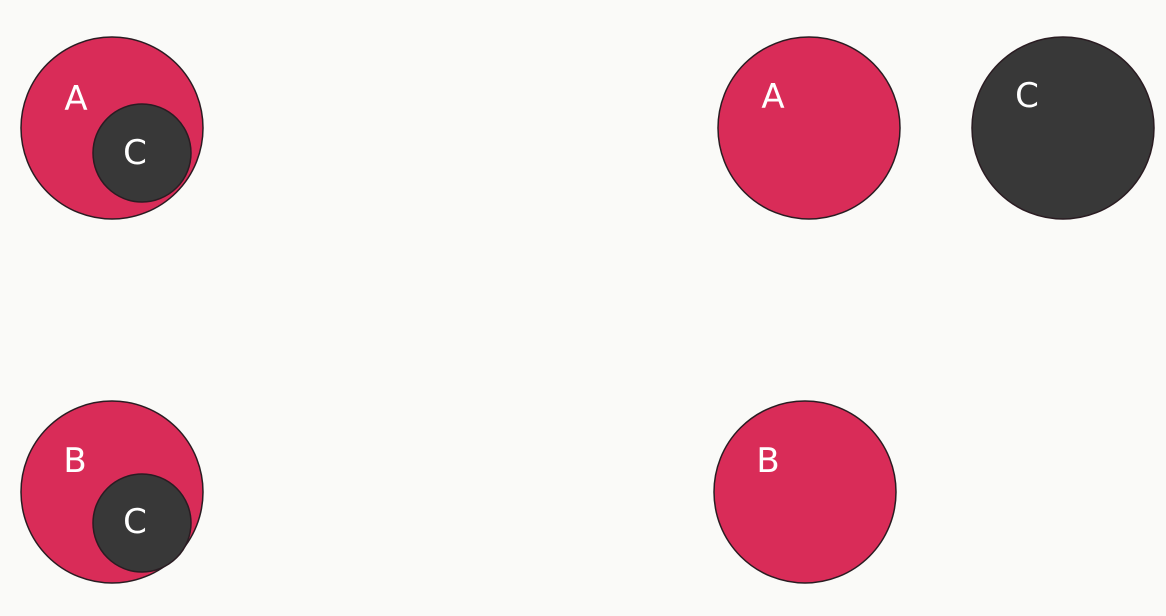  Describe the element at coordinates (1027, 96) in the screenshot. I see `set-c-separate-label: C` at that location.